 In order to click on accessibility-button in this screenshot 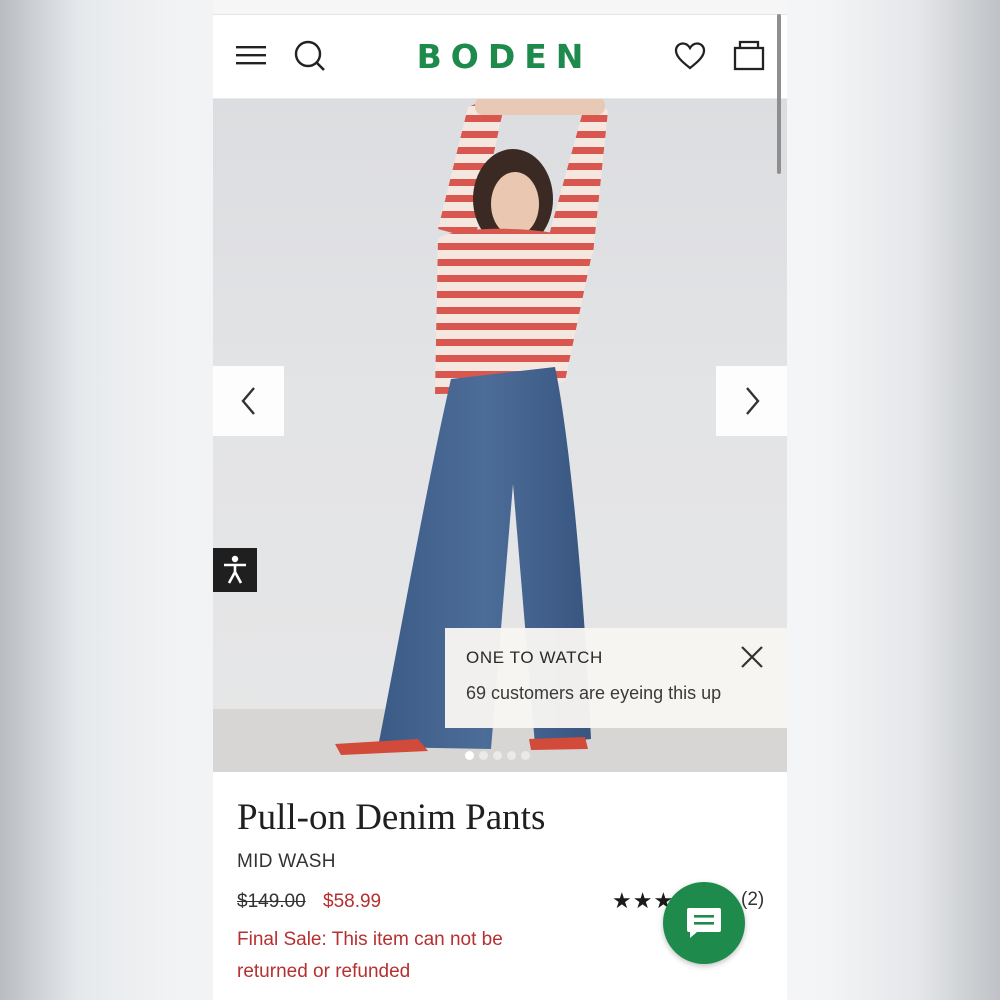, I will do `click(235, 570)`.